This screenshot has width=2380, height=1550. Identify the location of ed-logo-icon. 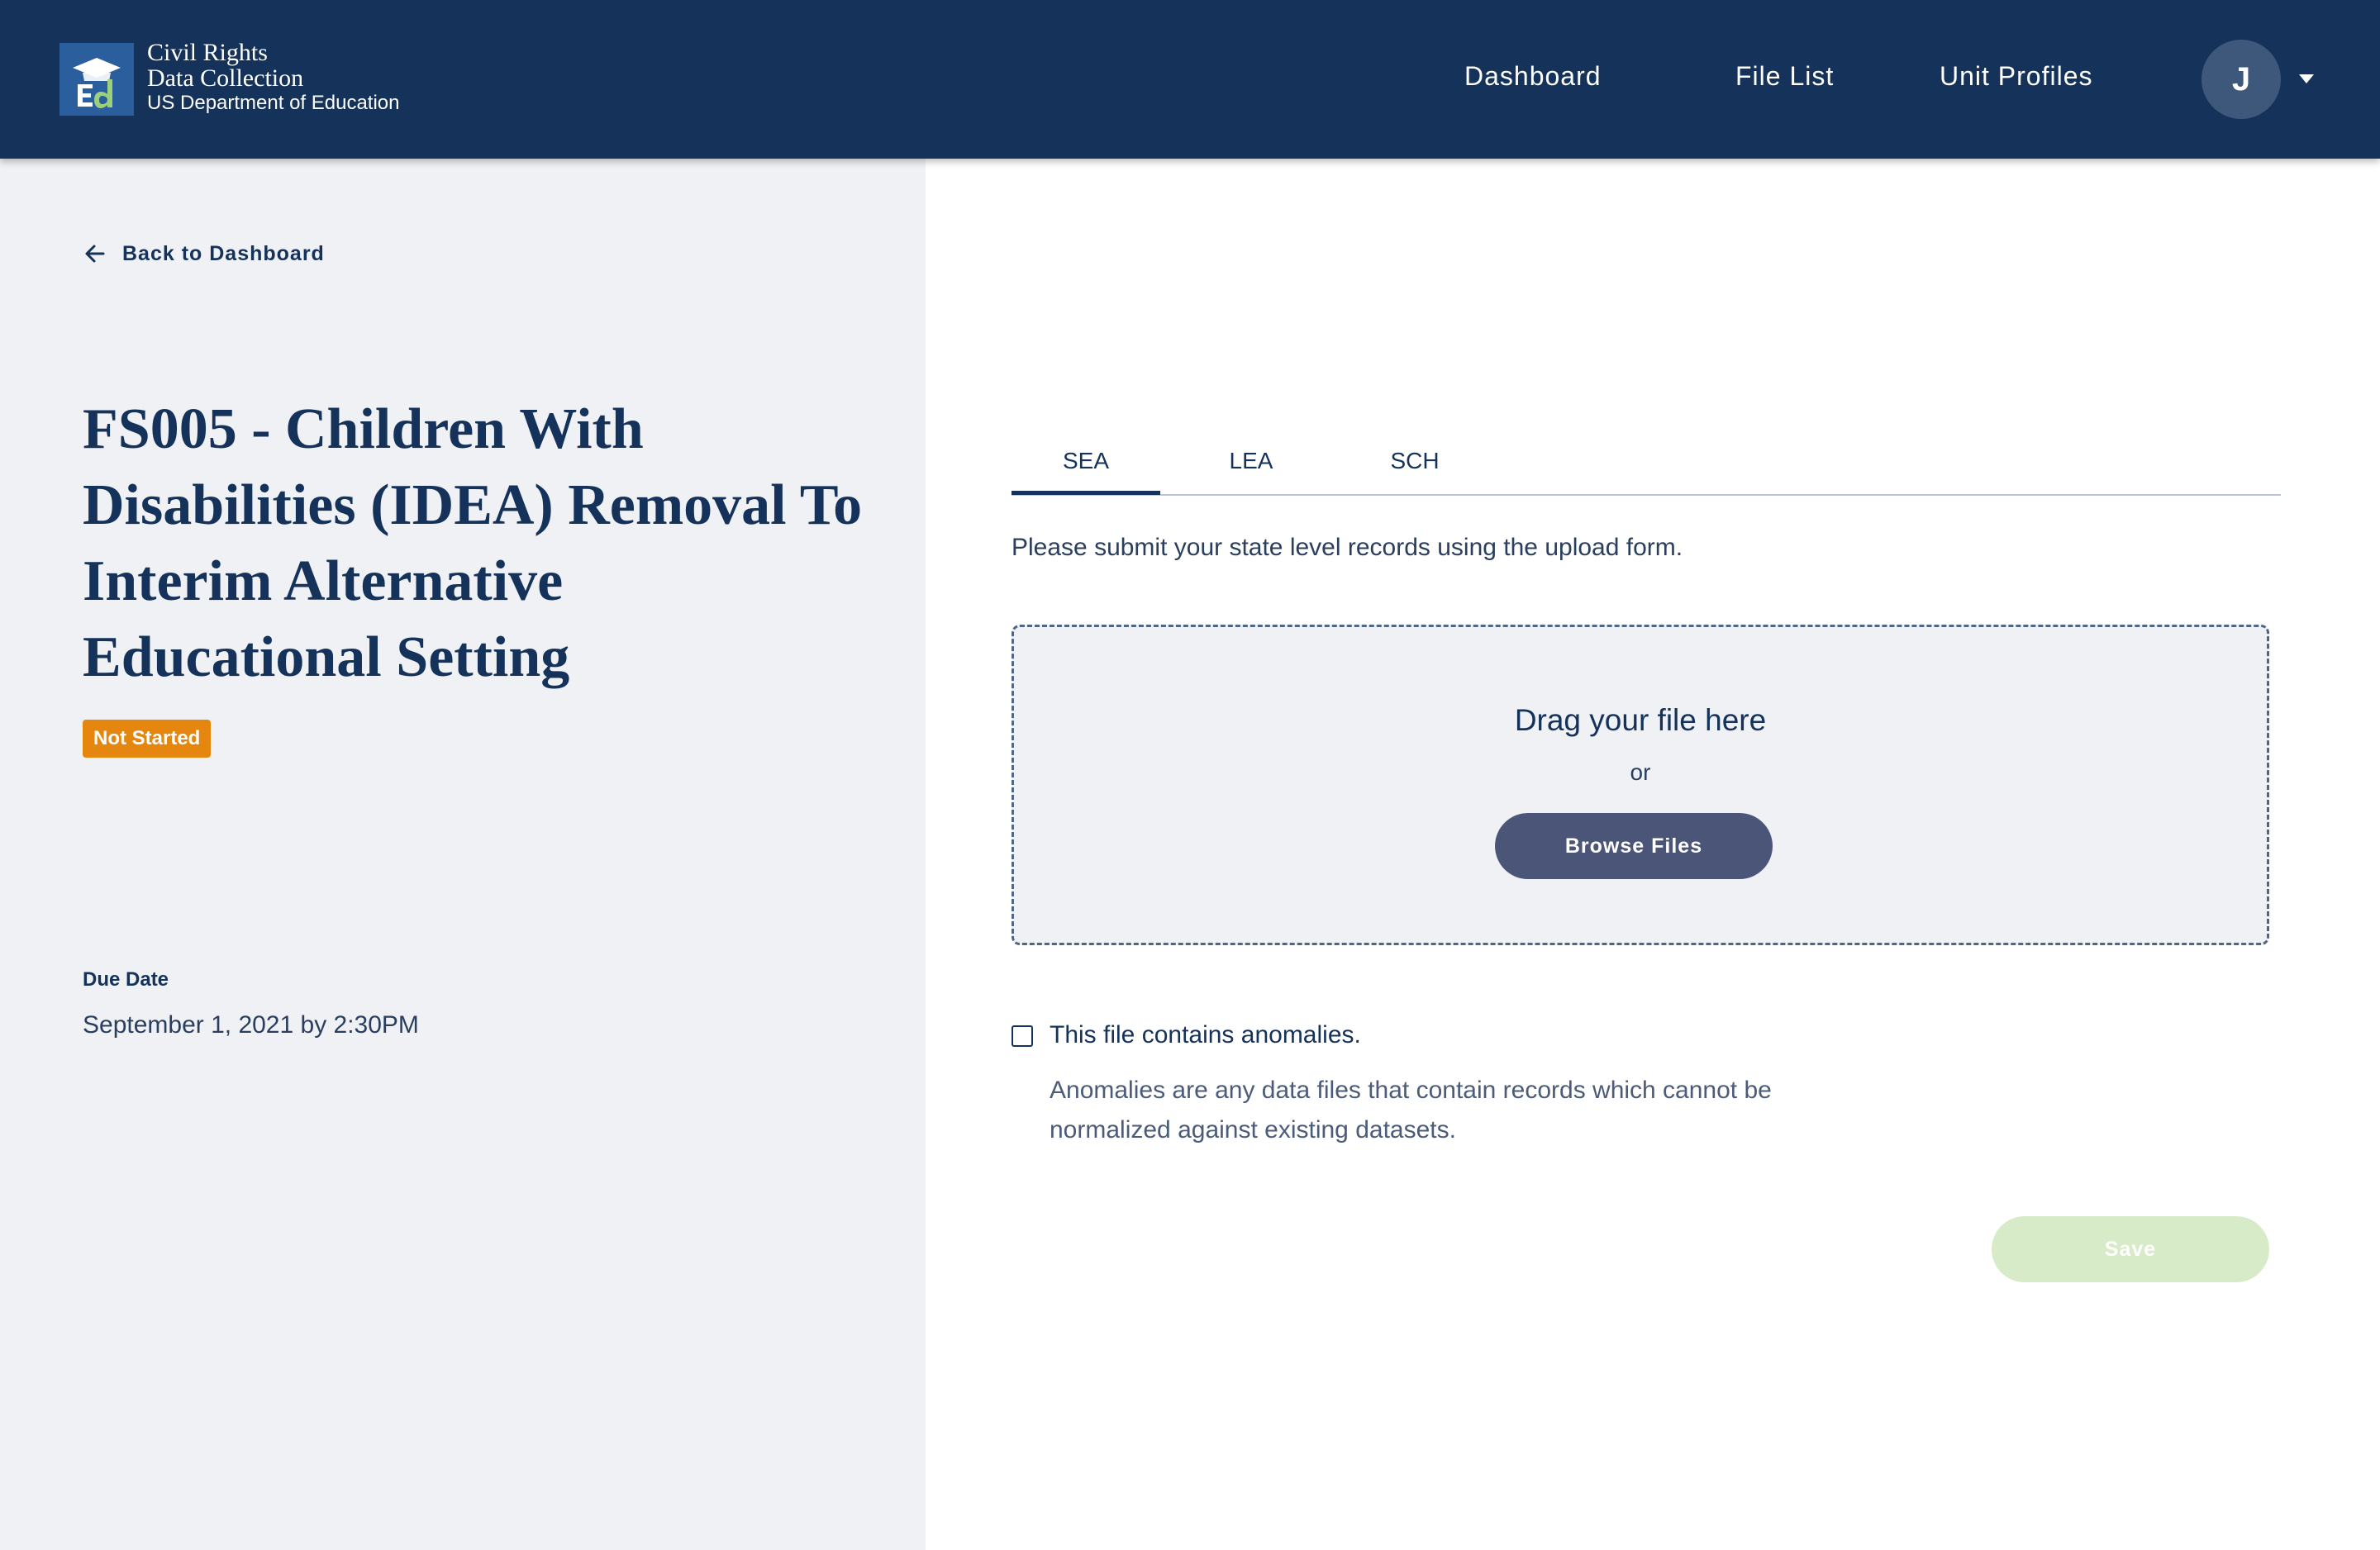
(97, 79).